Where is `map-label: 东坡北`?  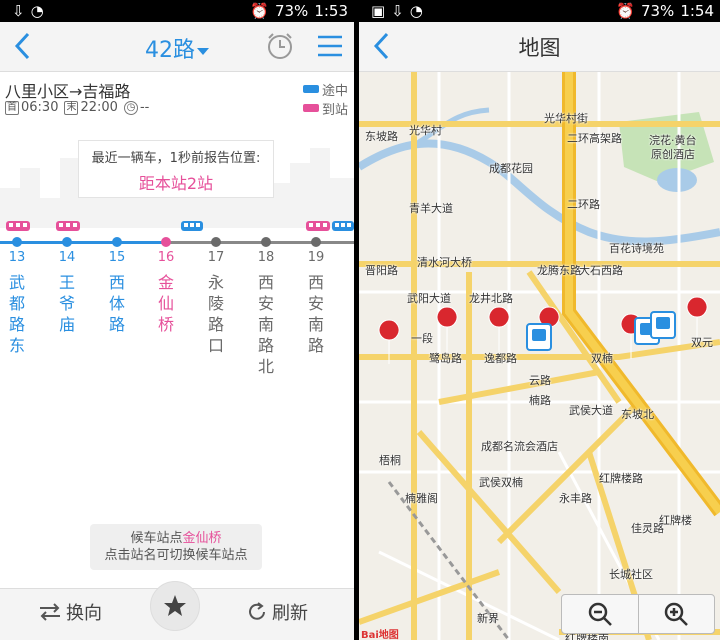 map-label: 东坡北 is located at coordinates (637, 414).